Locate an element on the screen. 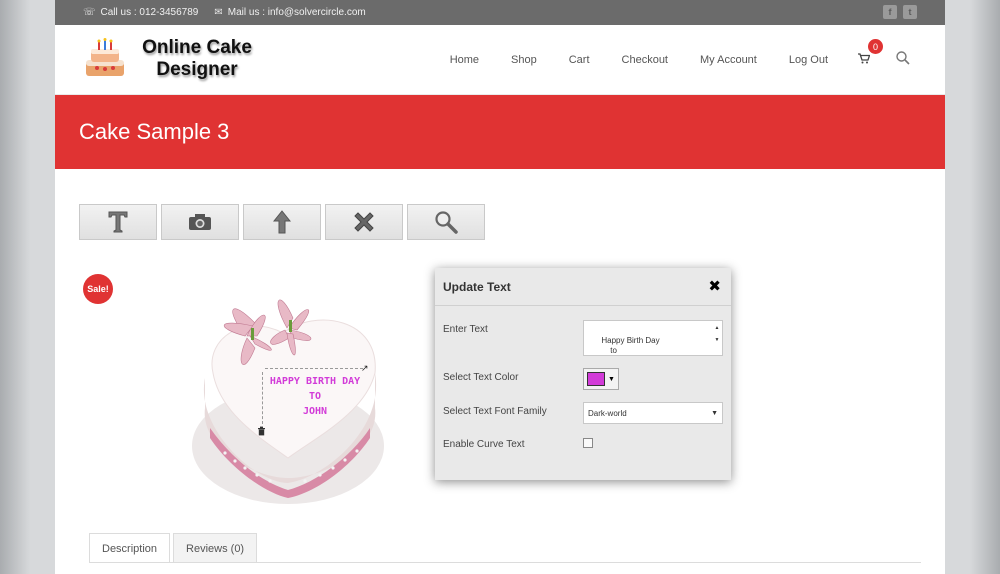 The height and width of the screenshot is (574, 1000). page-title: Cake Sample 3 is located at coordinates (154, 131).